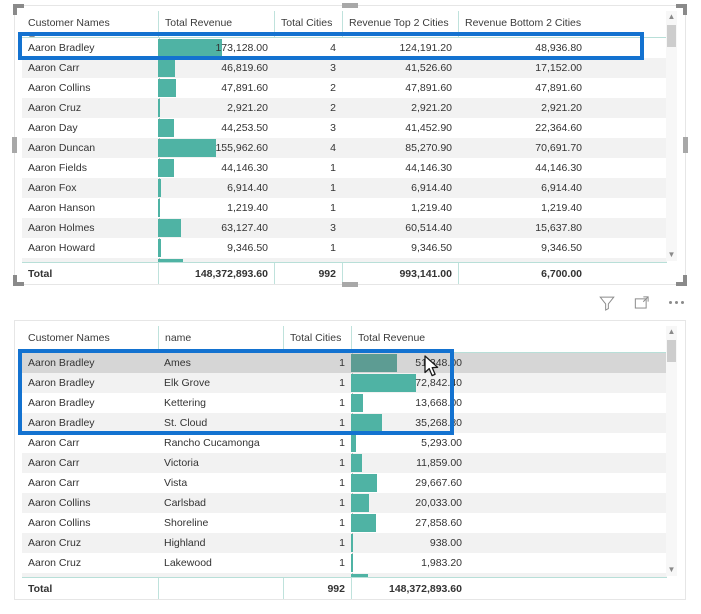 The image size is (701, 614). What do you see at coordinates (216, 208) in the screenshot?
I see `cell-total_revenue-databar: 1,219.40` at bounding box center [216, 208].